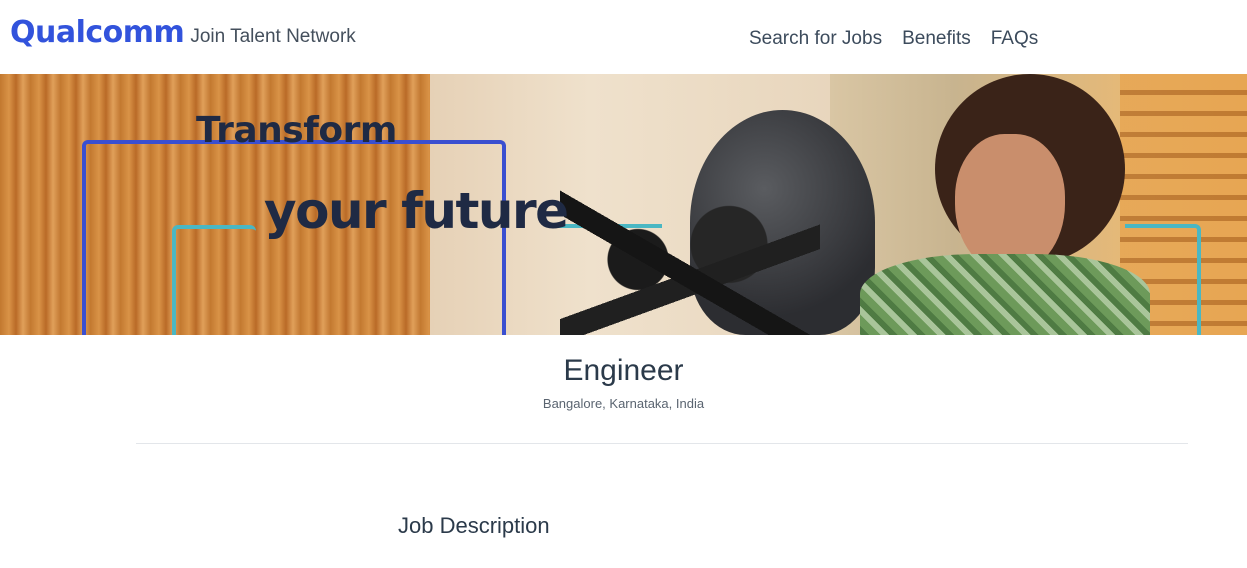  Describe the element at coordinates (623, 370) in the screenshot. I see `job-title: Engineer` at that location.